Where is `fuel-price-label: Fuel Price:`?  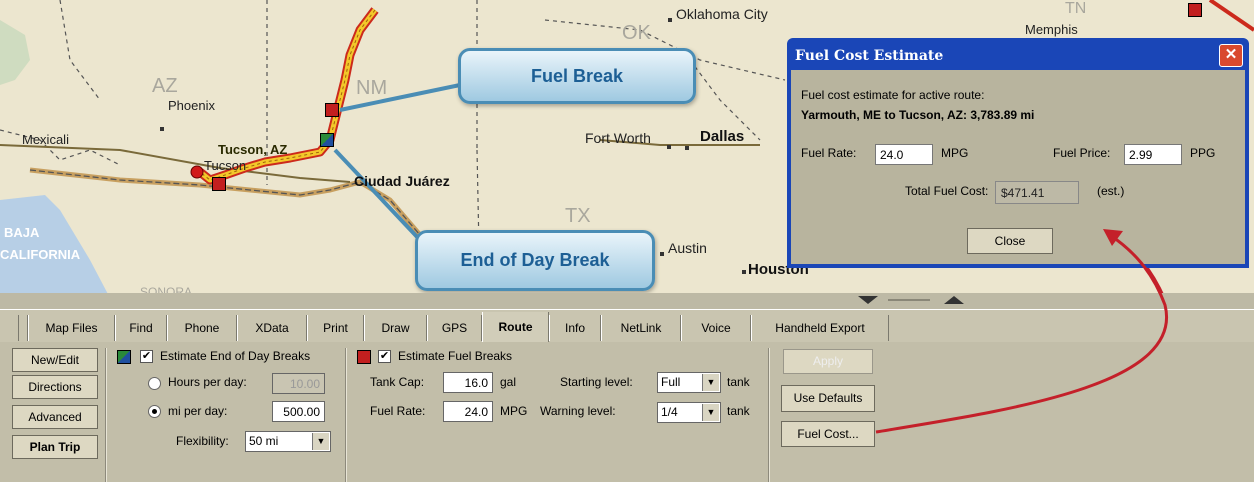 fuel-price-label: Fuel Price: is located at coordinates (1082, 153).